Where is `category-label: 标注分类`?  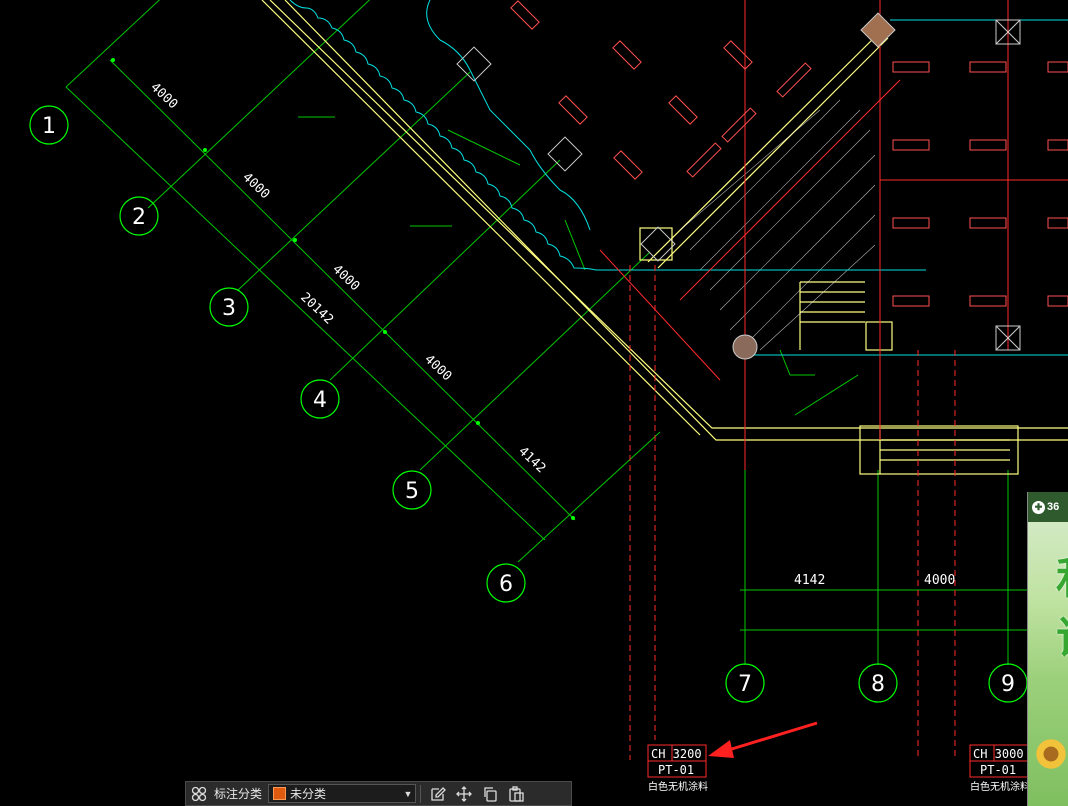 category-label: 标注分类 is located at coordinates (238, 794).